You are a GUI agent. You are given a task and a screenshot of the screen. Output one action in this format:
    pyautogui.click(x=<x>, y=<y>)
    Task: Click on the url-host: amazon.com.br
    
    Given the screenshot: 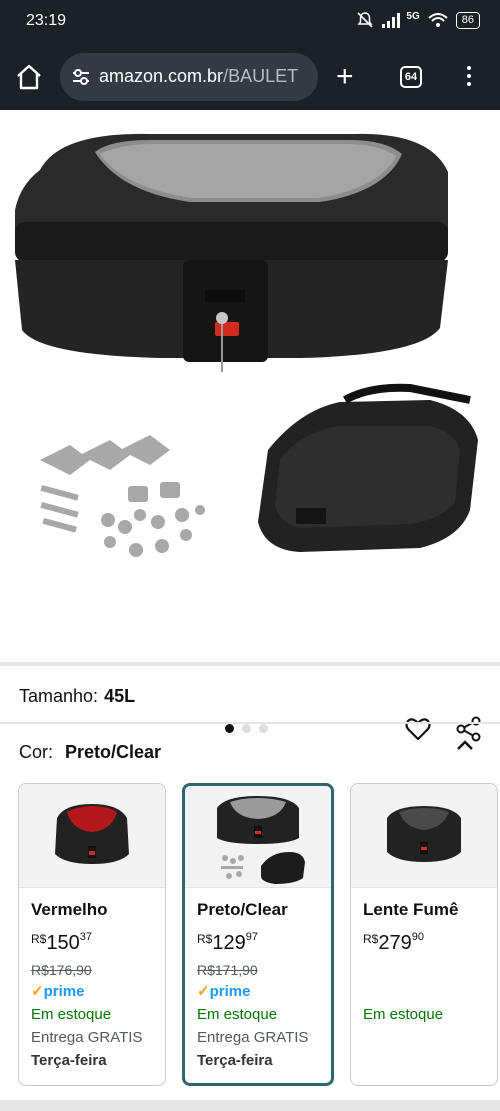 What is the action you would take?
    pyautogui.click(x=161, y=76)
    